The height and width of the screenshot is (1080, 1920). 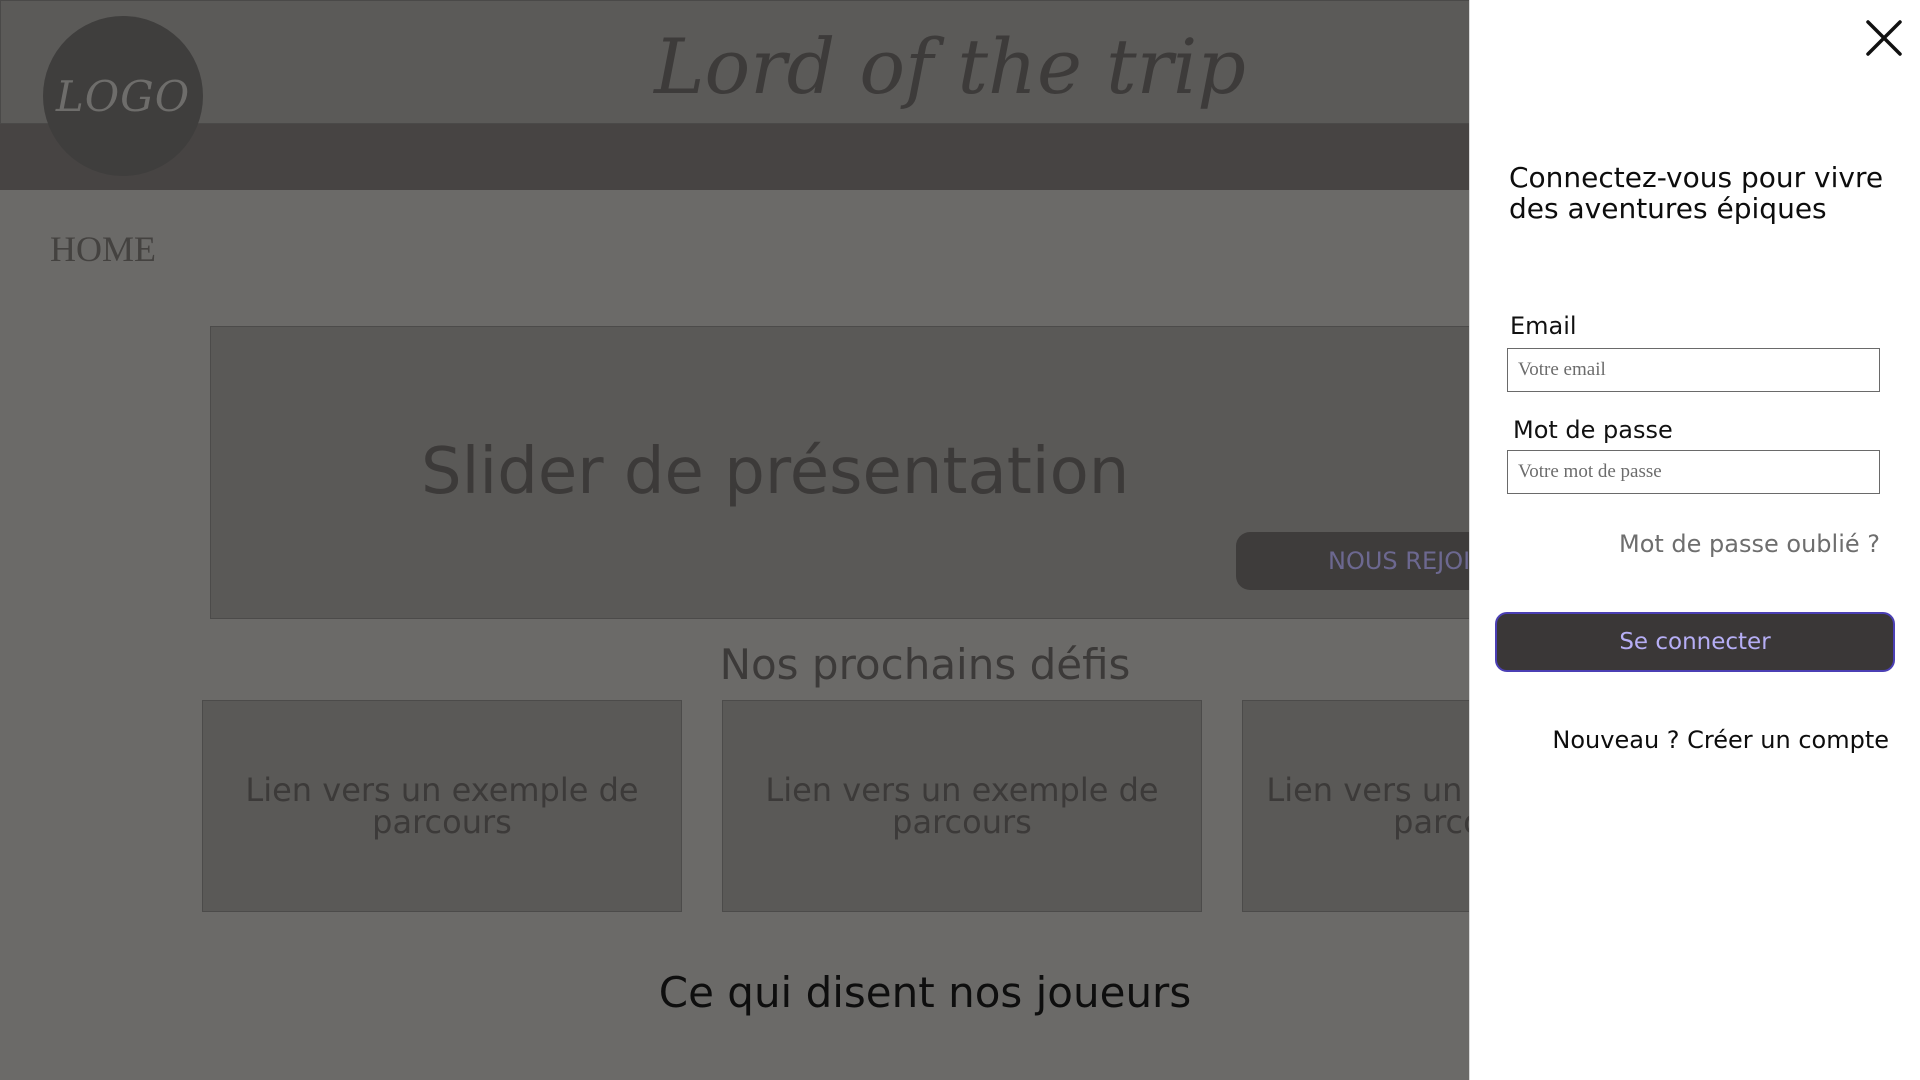 What do you see at coordinates (1593, 430) in the screenshot?
I see `password-label: Mot de passe` at bounding box center [1593, 430].